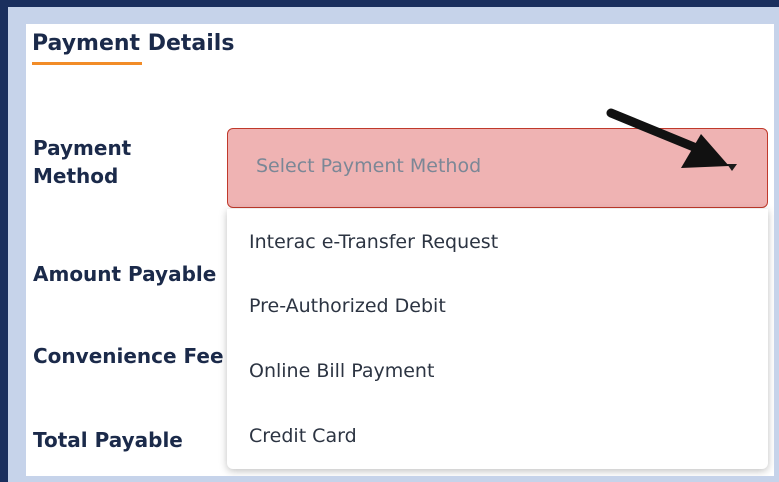 This screenshot has height=482, width=779. What do you see at coordinates (128, 356) in the screenshot?
I see `convenience-fee-label: Convenience Fee` at bounding box center [128, 356].